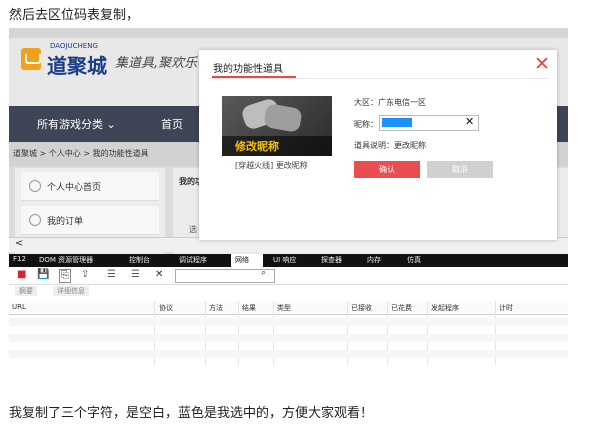 The height and width of the screenshot is (428, 599). Describe the element at coordinates (390, 102) in the screenshot. I see `region-text: 大区：广东电信一区` at that location.